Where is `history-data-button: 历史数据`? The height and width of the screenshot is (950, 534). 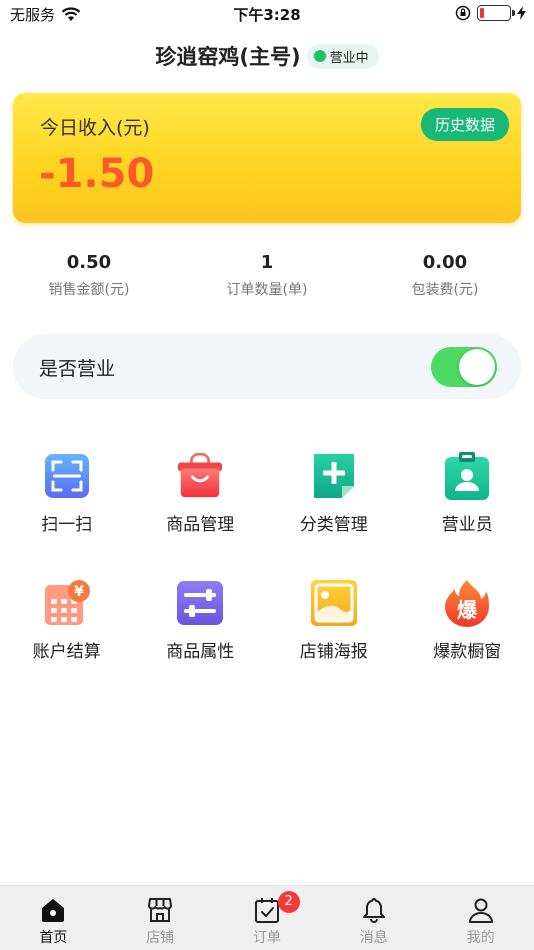
history-data-button: 历史数据 is located at coordinates (464, 124).